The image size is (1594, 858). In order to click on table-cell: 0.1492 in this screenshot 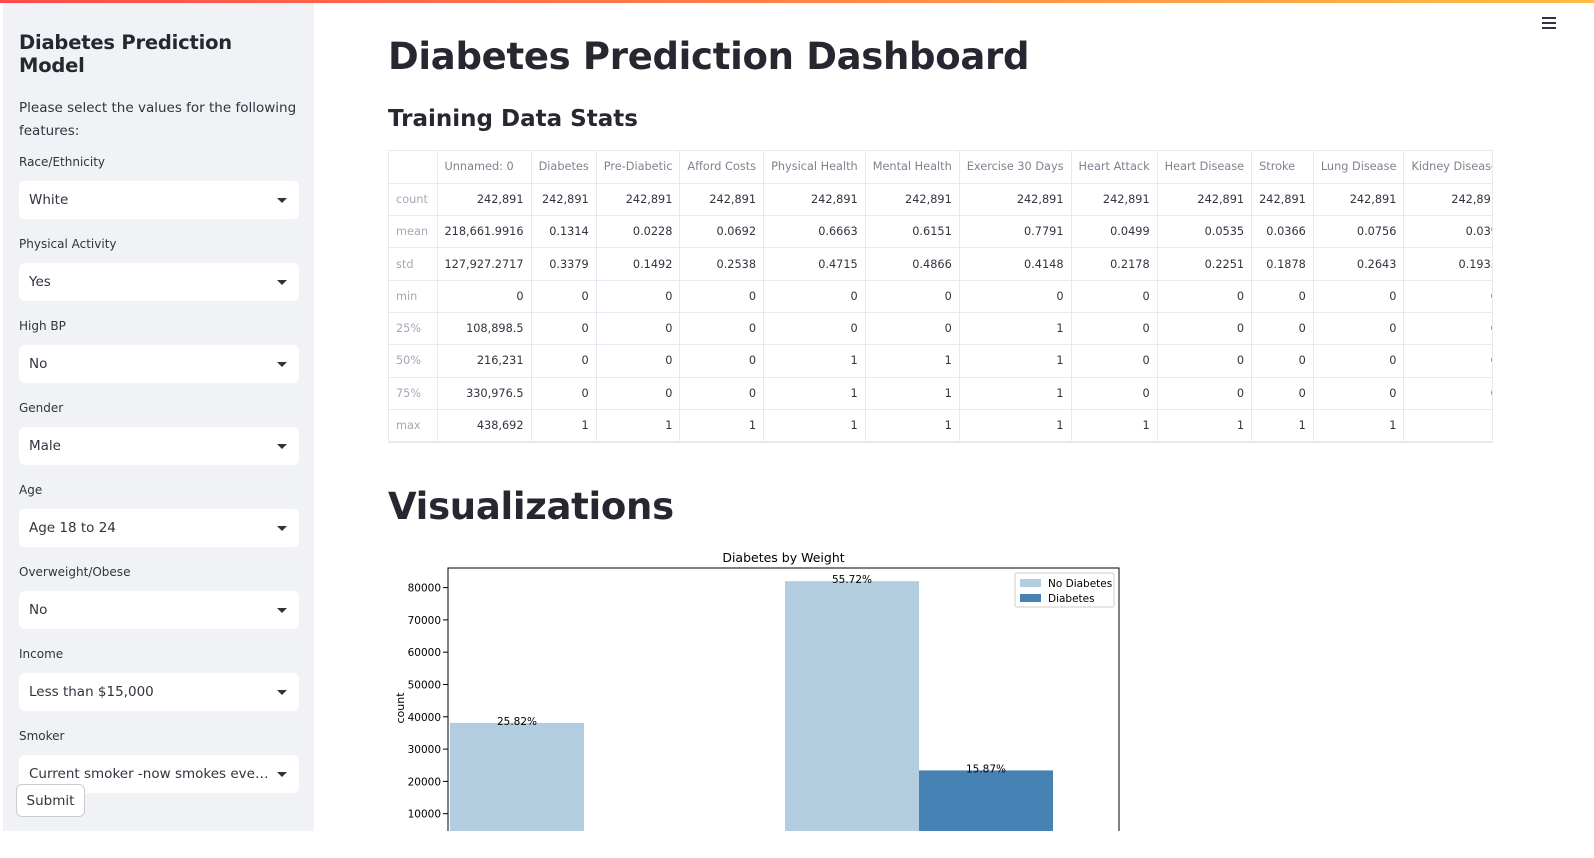, I will do `click(638, 264)`.